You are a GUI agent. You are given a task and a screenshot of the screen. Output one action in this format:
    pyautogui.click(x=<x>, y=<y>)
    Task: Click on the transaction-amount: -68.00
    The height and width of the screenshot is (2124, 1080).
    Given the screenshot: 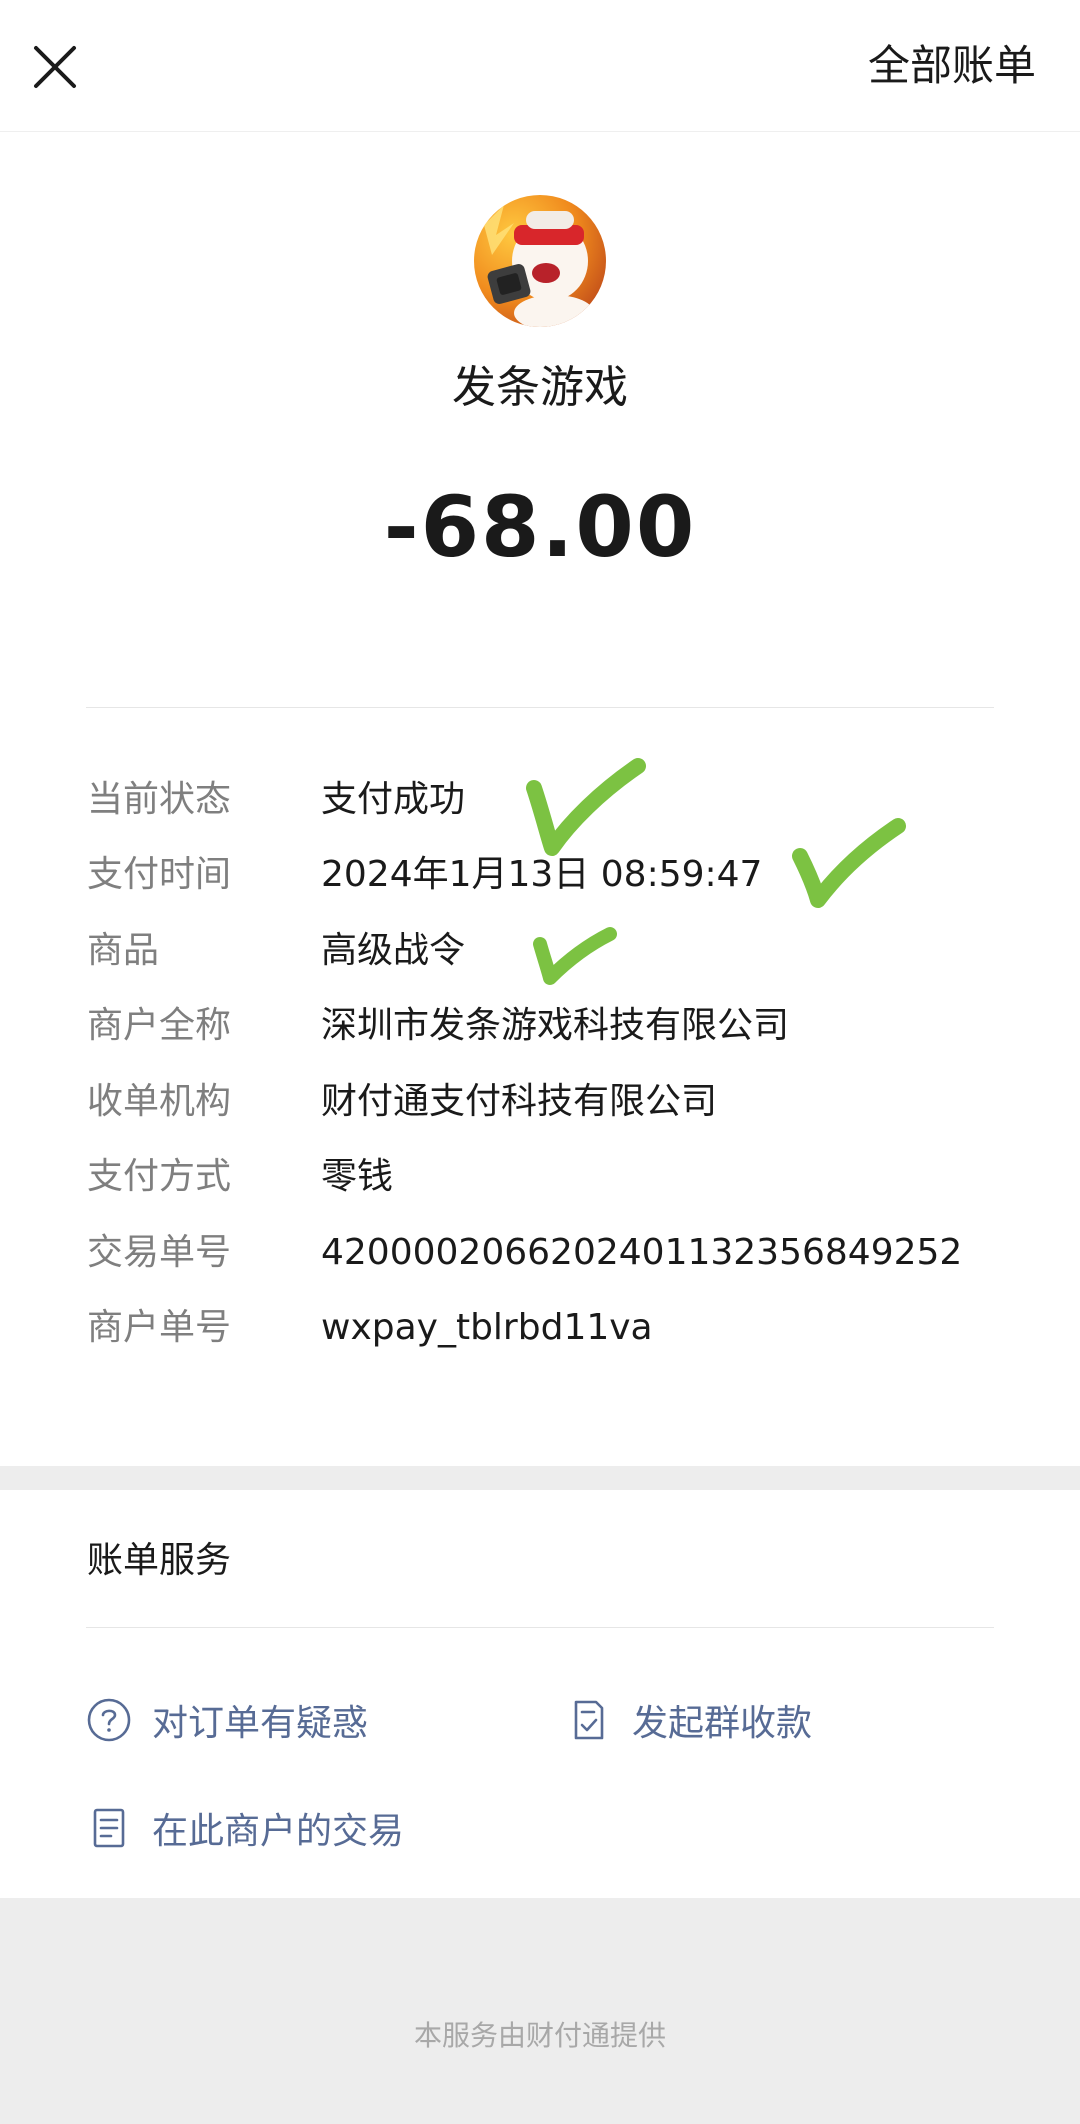 What is the action you would take?
    pyautogui.click(x=540, y=527)
    